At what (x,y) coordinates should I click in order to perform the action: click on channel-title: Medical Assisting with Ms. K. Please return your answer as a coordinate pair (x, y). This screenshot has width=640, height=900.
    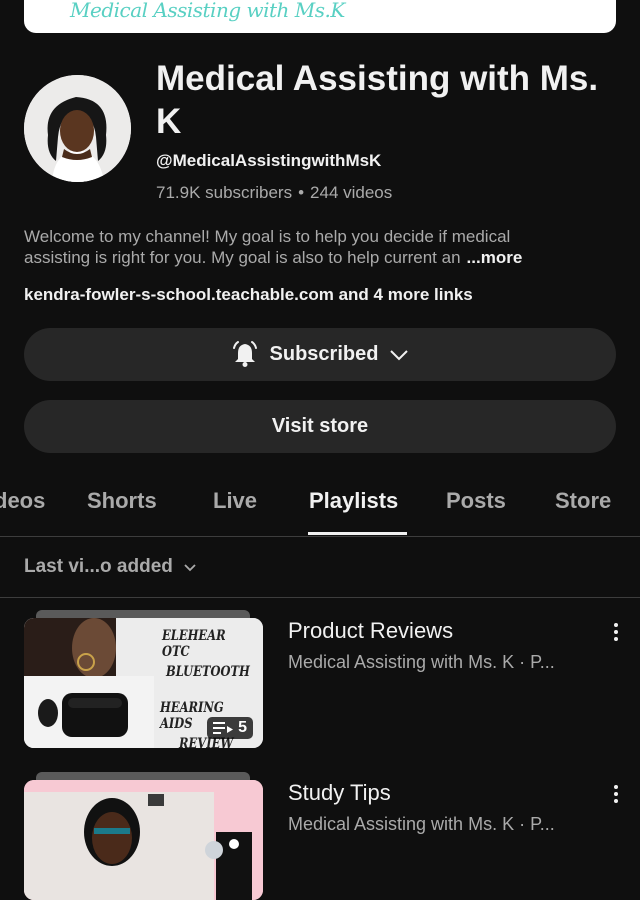
    Looking at the image, I should click on (377, 100).